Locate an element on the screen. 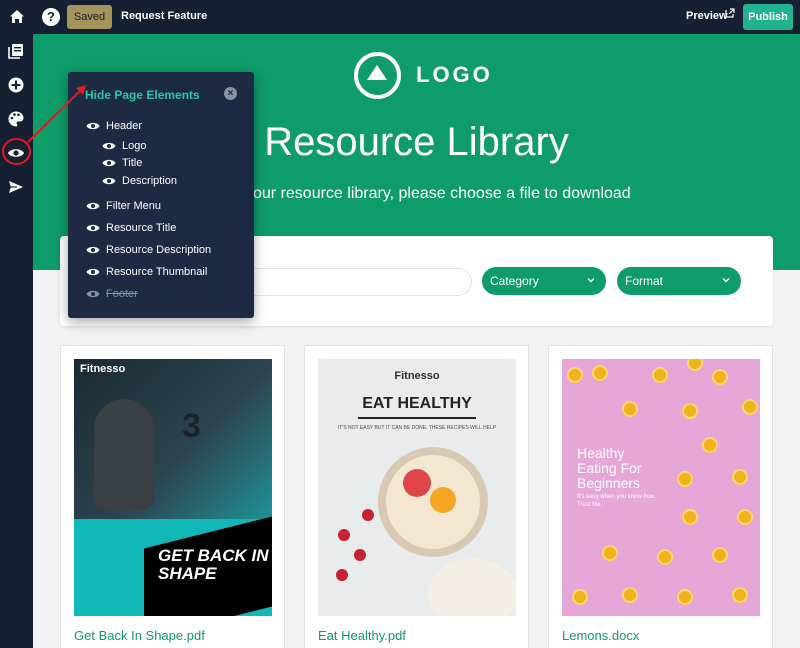  resource-title: Get Back In Shape.pdf is located at coordinates (139, 635).